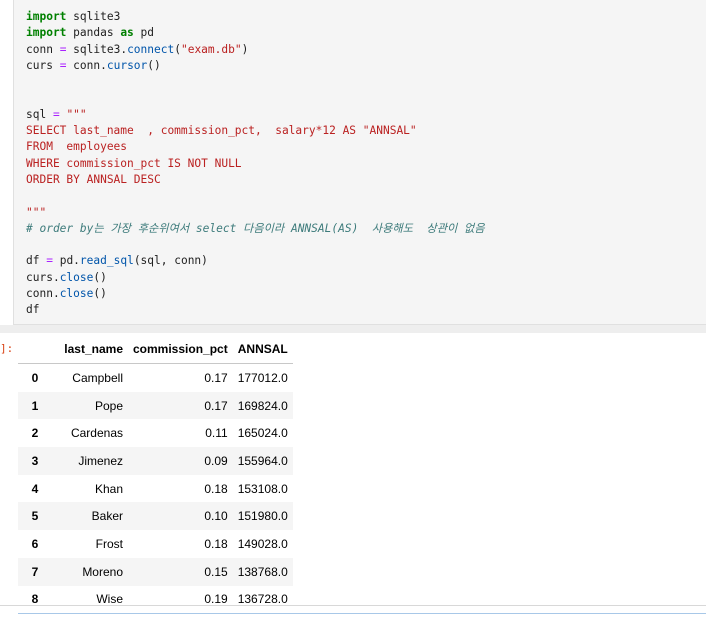 This screenshot has width=706, height=620. What do you see at coordinates (262, 460) in the screenshot?
I see `cell-annsal: 155964.0` at bounding box center [262, 460].